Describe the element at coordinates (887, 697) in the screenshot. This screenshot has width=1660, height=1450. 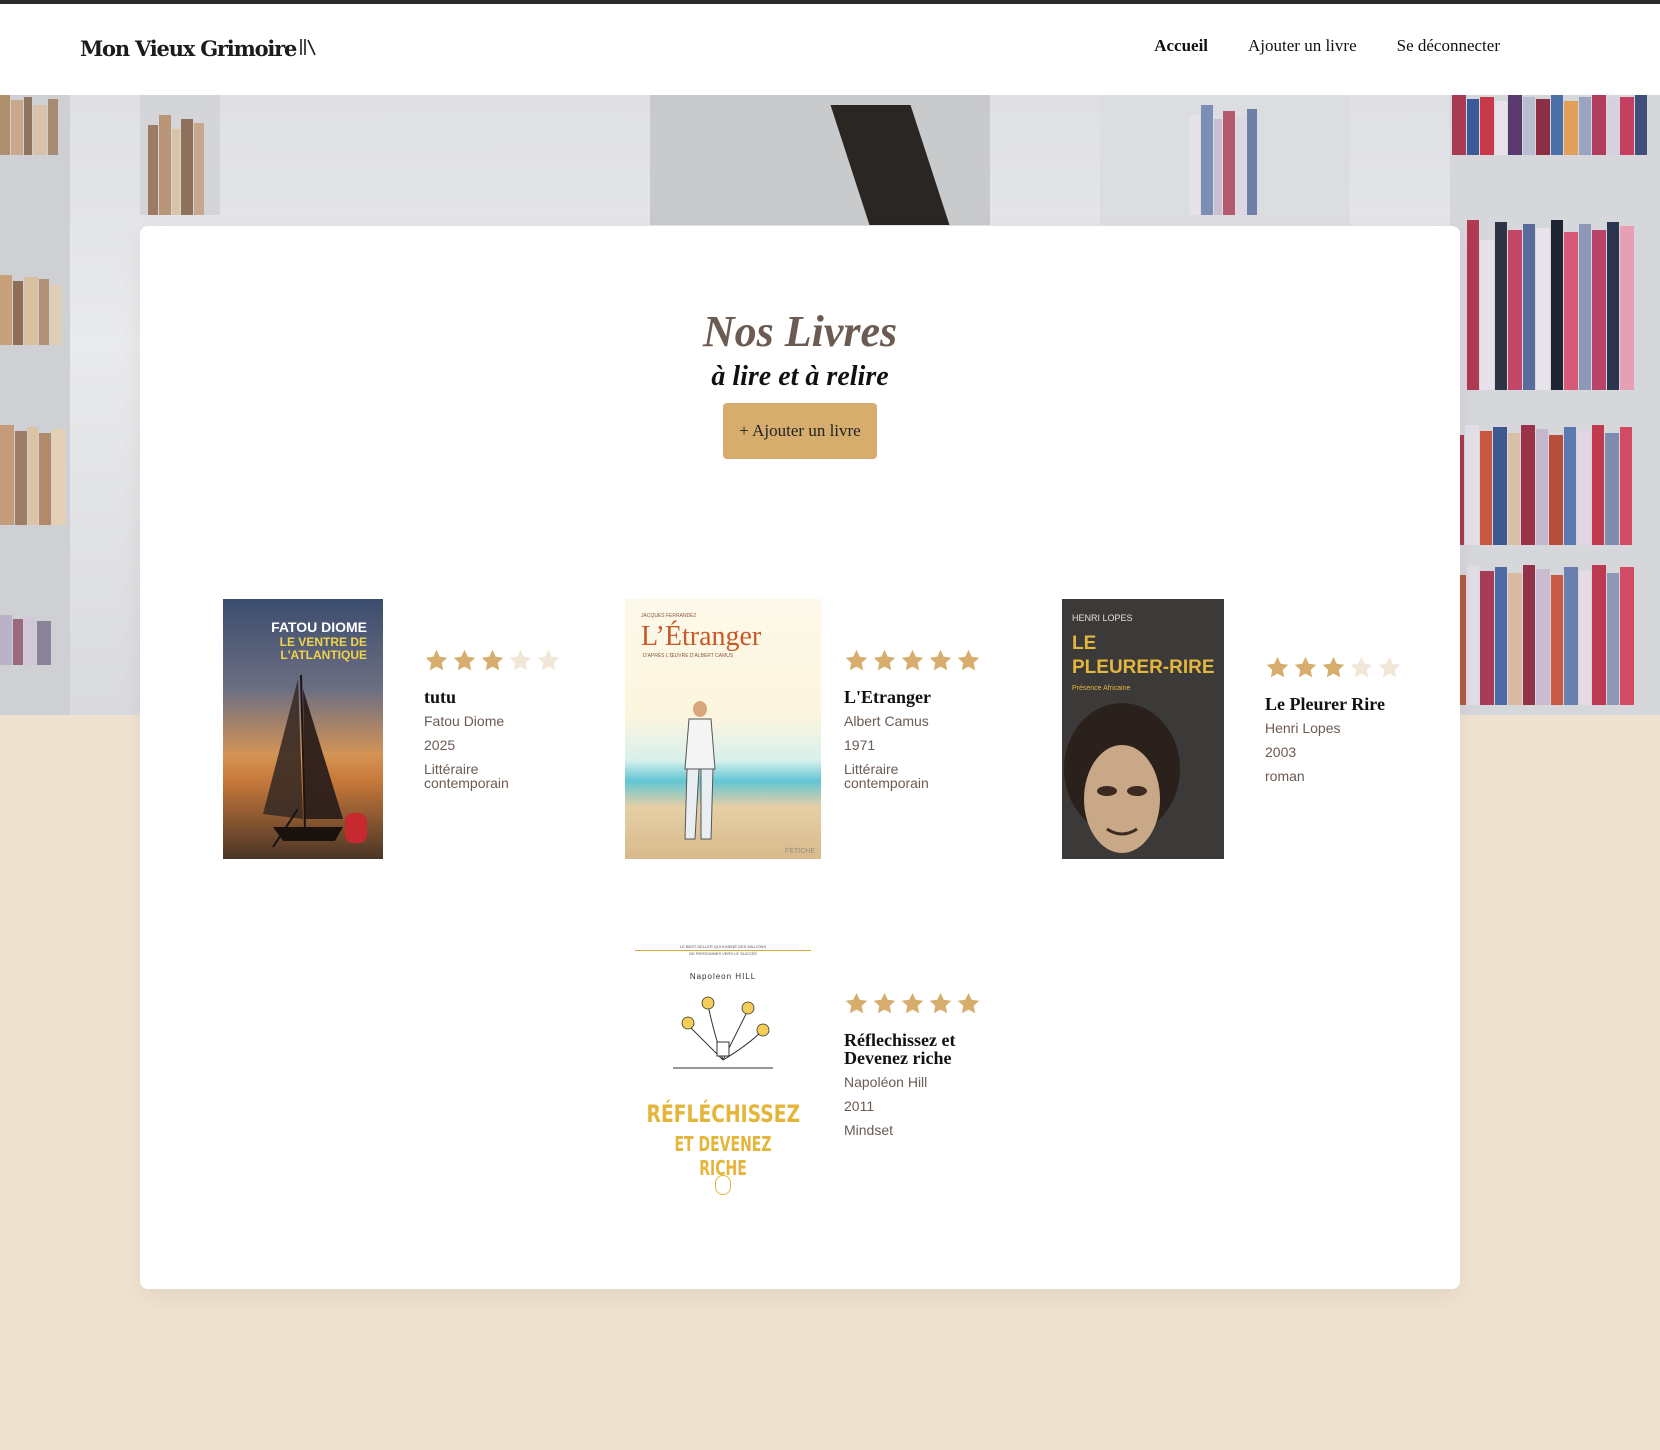
I see `book-title: L'Etranger` at that location.